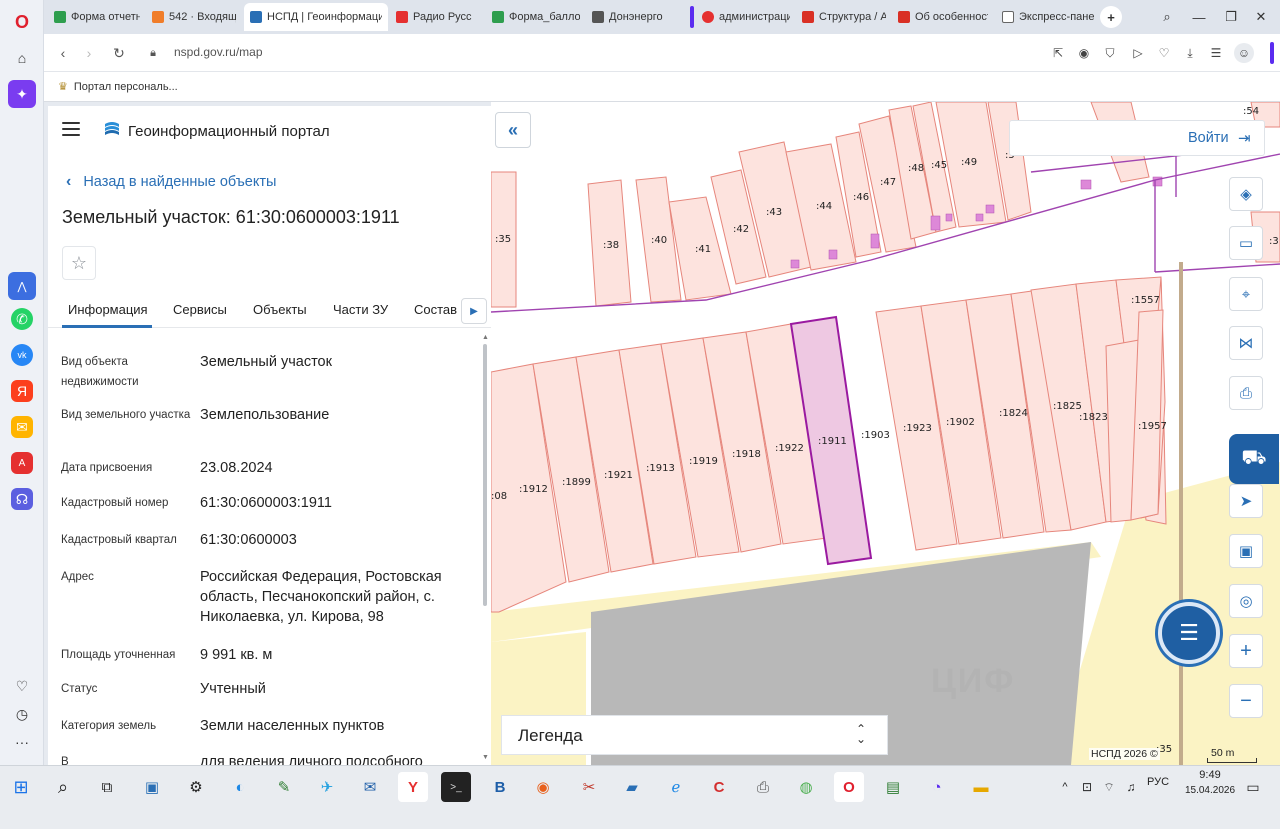 The width and height of the screenshot is (1280, 829). Describe the element at coordinates (943, 17) in the screenshot. I see `tab-9: Об особенност` at that location.